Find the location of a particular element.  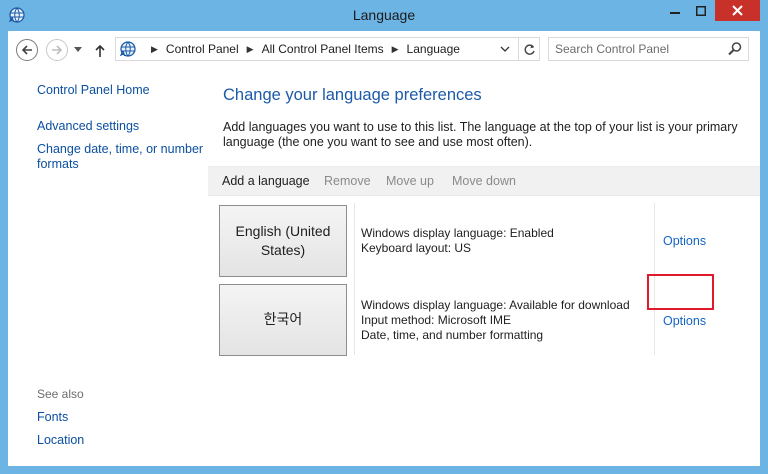

keyboard-layout: Keyboard layout: US is located at coordinates (416, 248).